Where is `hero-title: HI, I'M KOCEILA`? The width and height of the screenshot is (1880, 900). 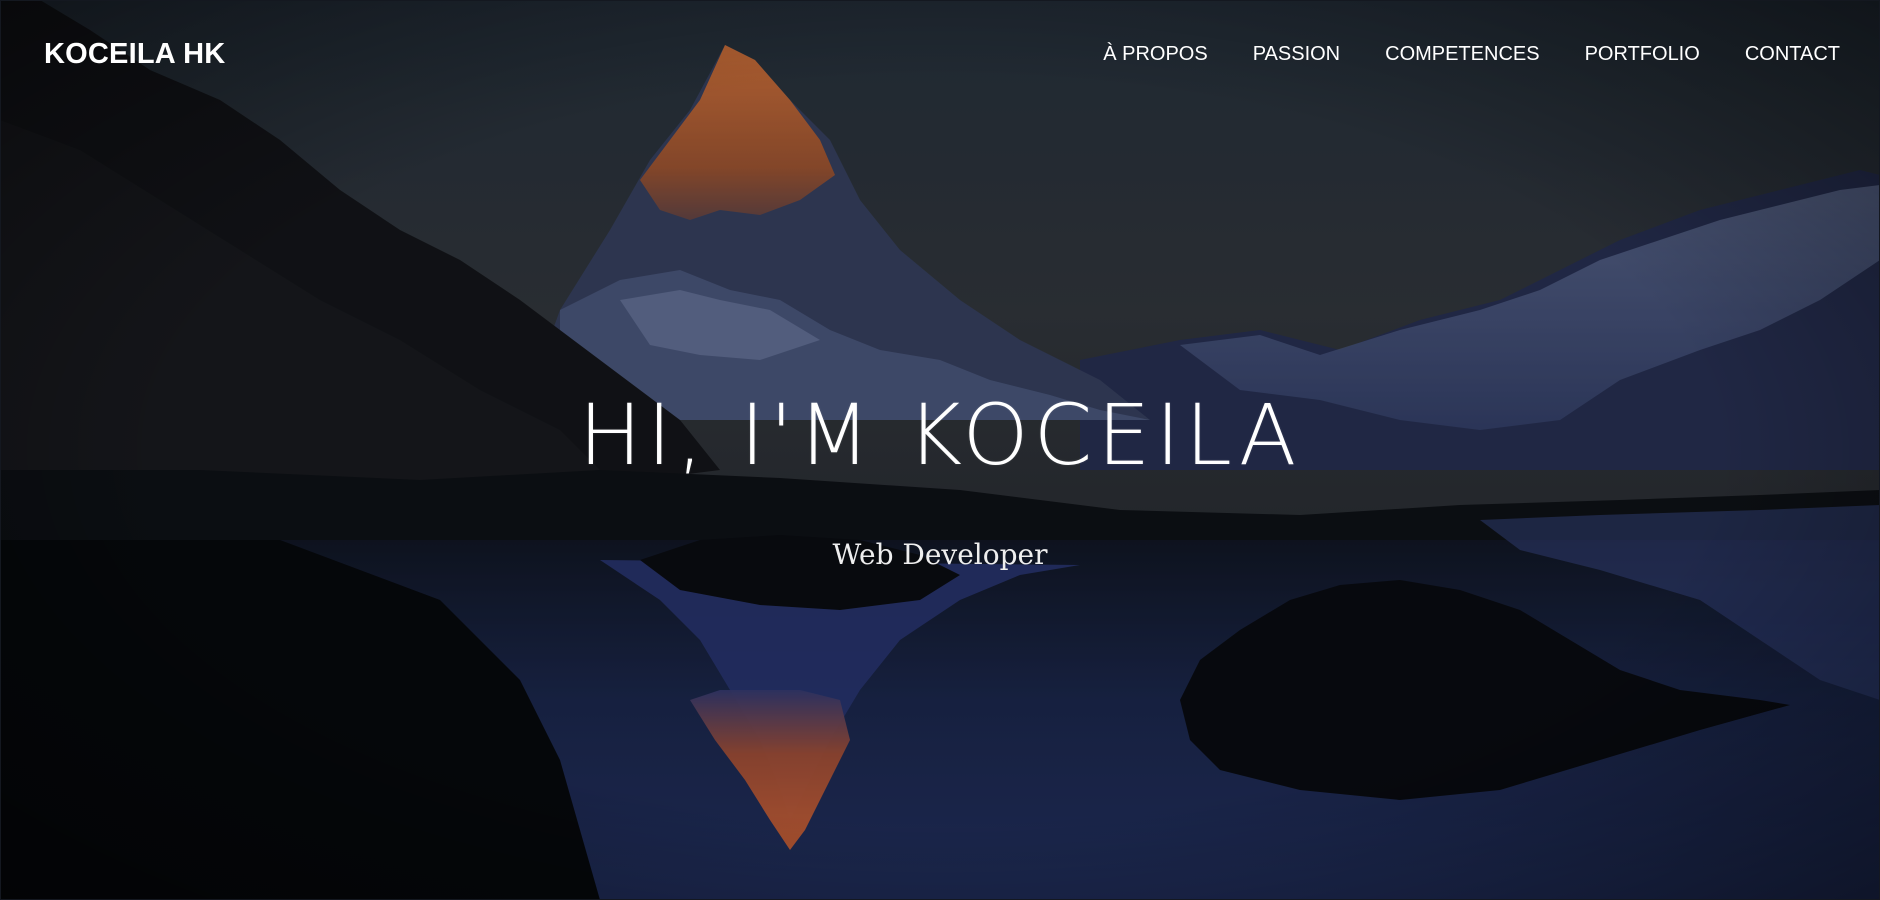
hero-title: HI, I'M KOCEILA is located at coordinates (940, 435).